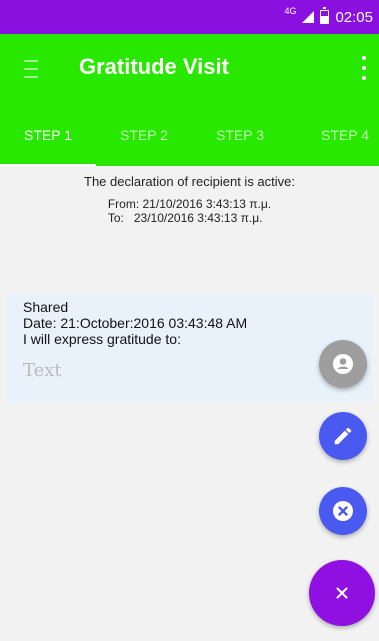  Describe the element at coordinates (144, 135) in the screenshot. I see `tab-step-2: STEP 2` at that location.